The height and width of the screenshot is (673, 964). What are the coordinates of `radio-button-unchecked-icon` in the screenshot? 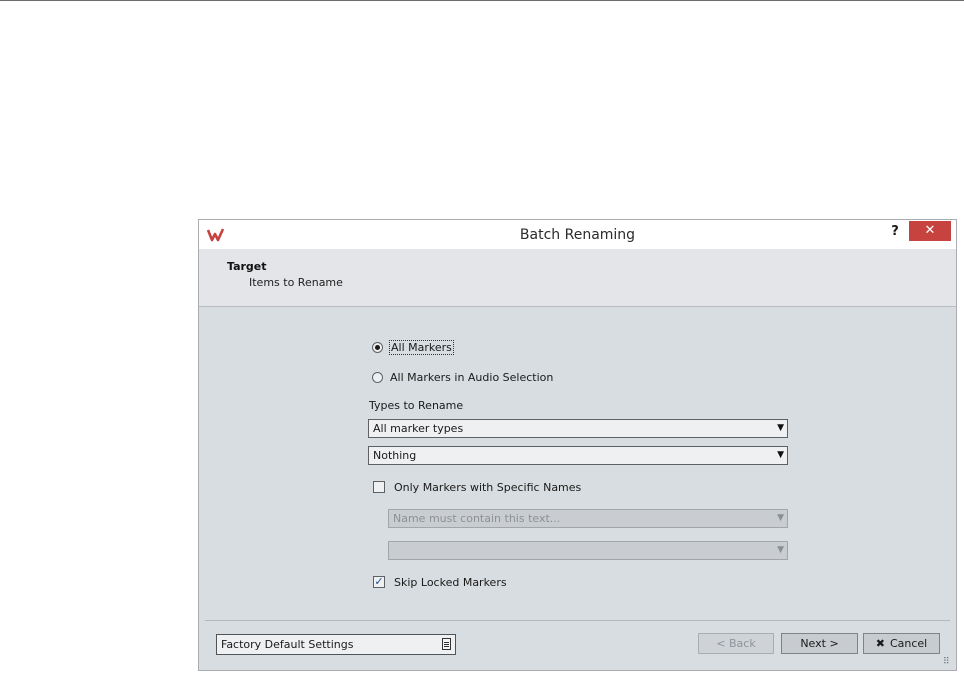 It's located at (377, 377).